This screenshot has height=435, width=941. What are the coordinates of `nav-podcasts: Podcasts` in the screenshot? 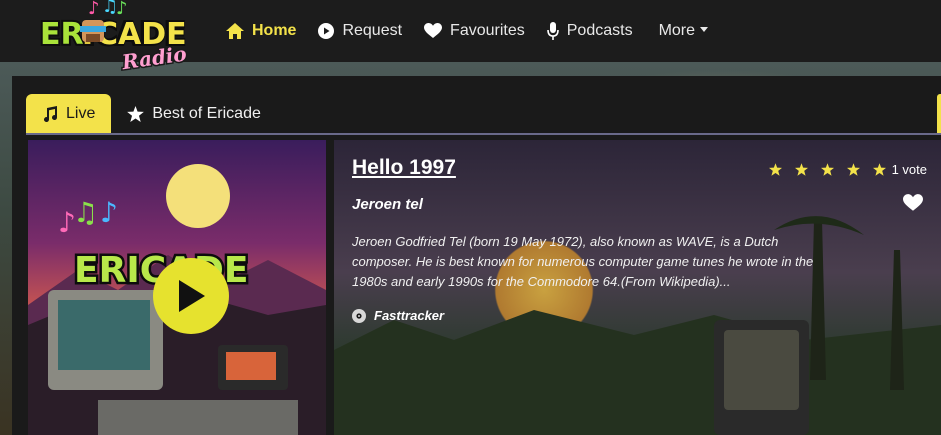 It's located at (589, 31).